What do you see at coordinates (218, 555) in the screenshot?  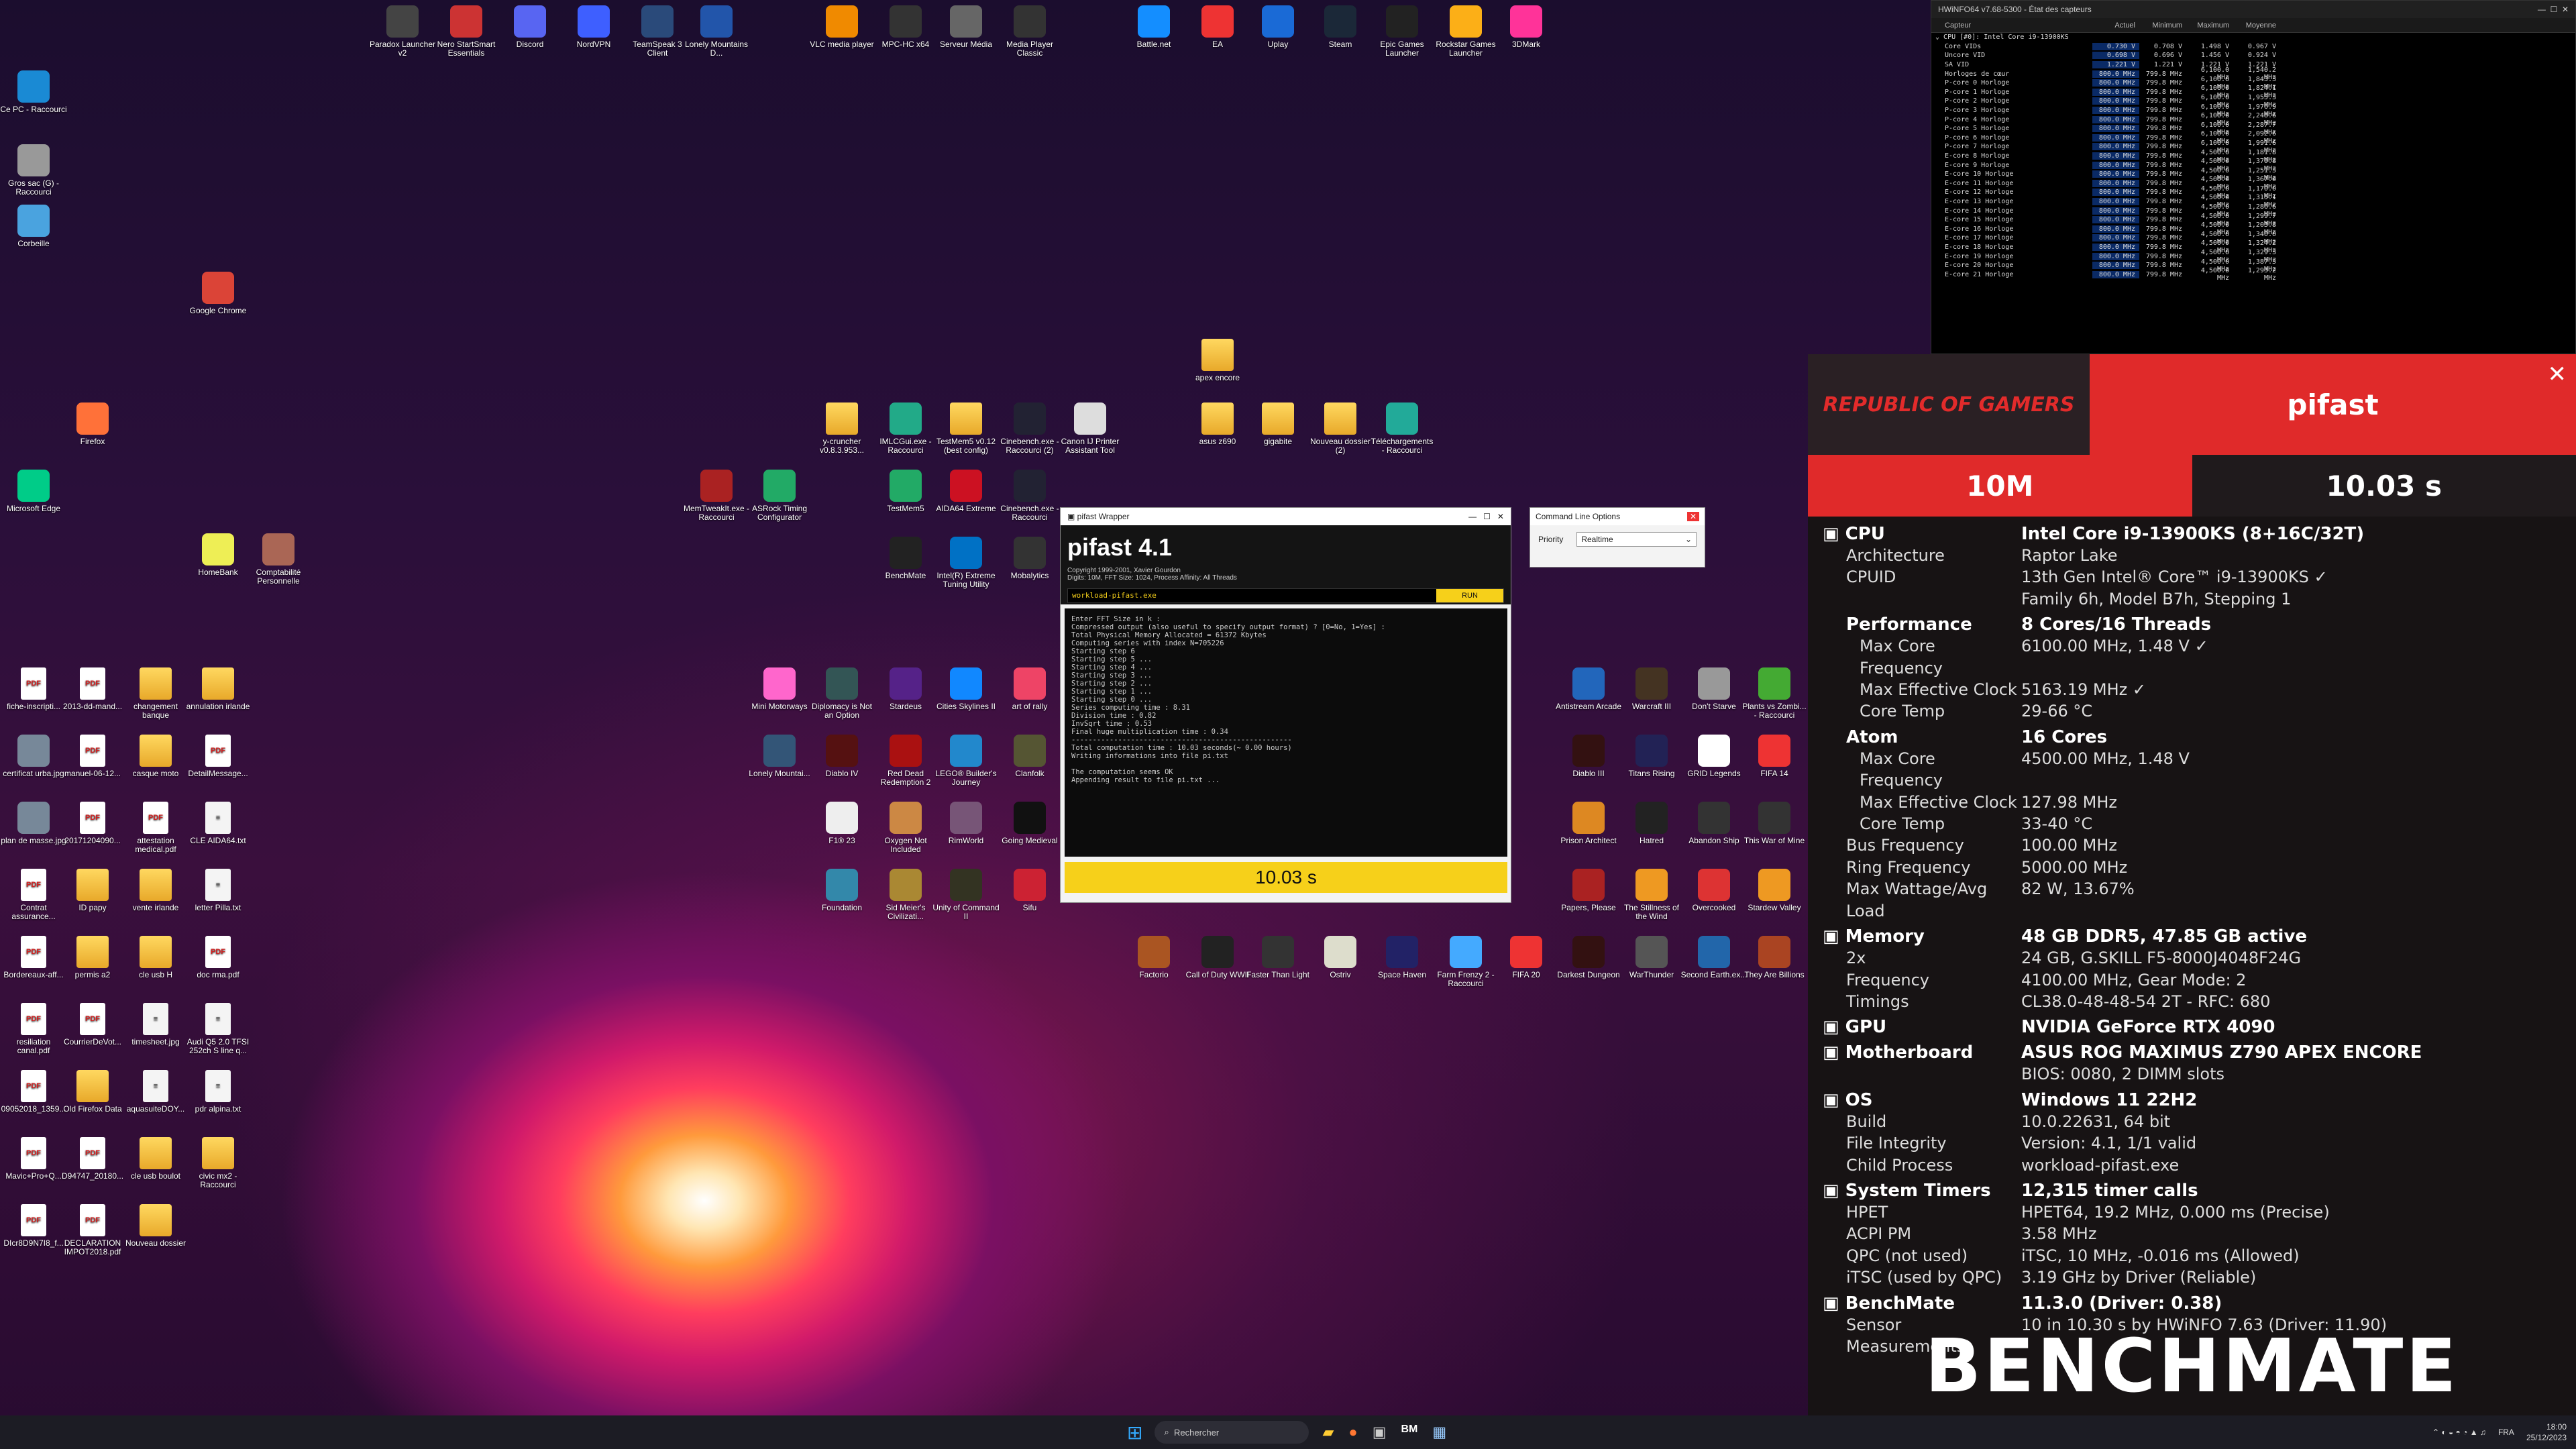 I see `desktop-icon: HomeBank` at bounding box center [218, 555].